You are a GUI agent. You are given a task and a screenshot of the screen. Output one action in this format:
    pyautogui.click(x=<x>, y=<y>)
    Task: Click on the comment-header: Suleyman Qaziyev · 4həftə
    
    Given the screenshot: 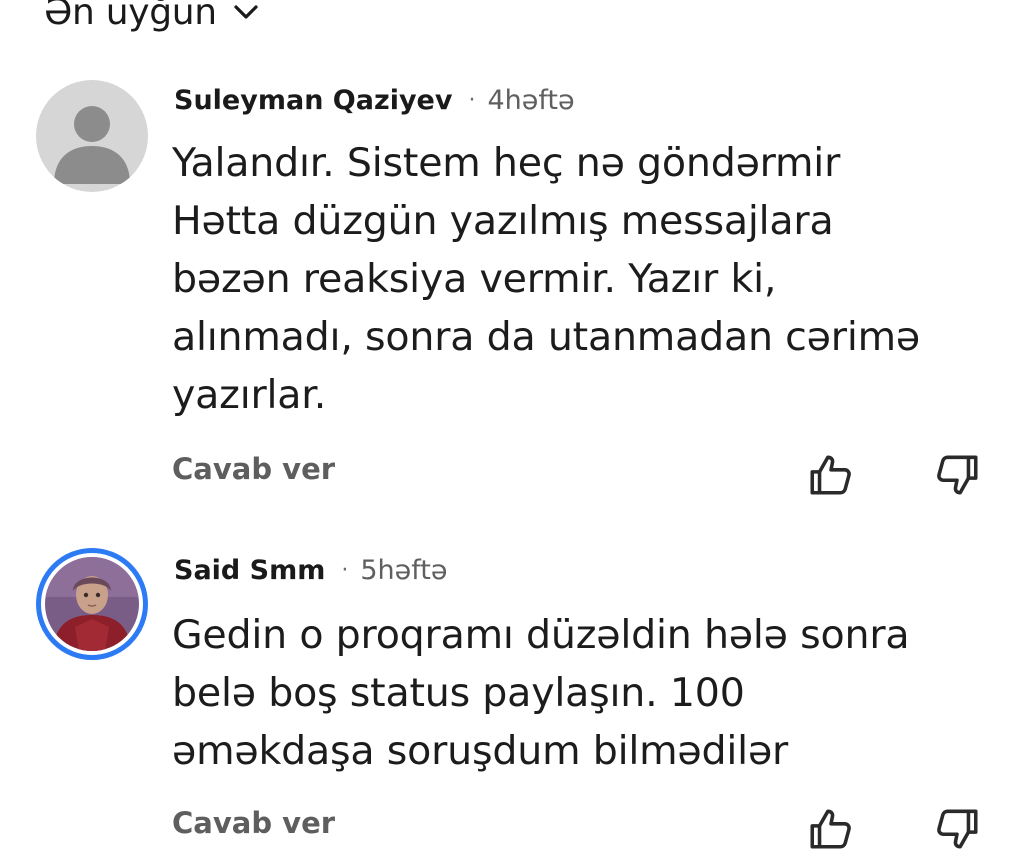 What is the action you would take?
    pyautogui.click(x=374, y=100)
    